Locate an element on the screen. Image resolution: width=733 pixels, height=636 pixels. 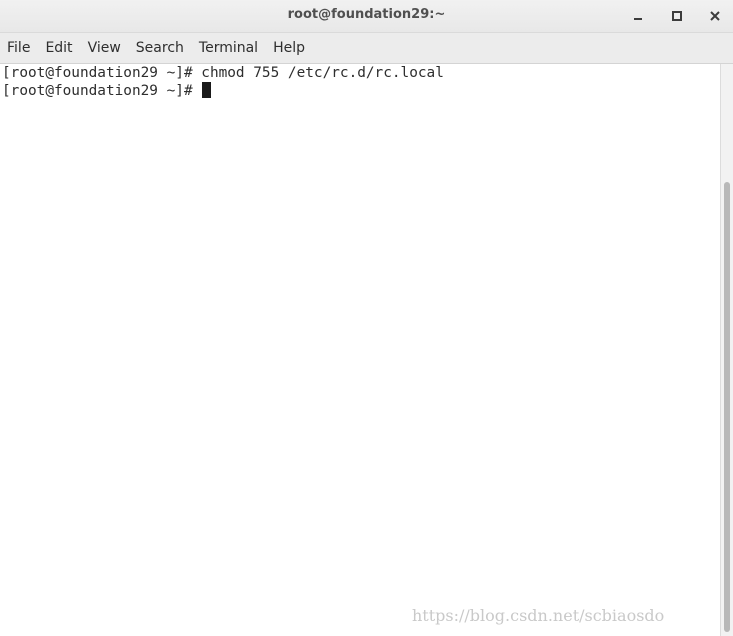
menu-search: Search is located at coordinates (160, 48).